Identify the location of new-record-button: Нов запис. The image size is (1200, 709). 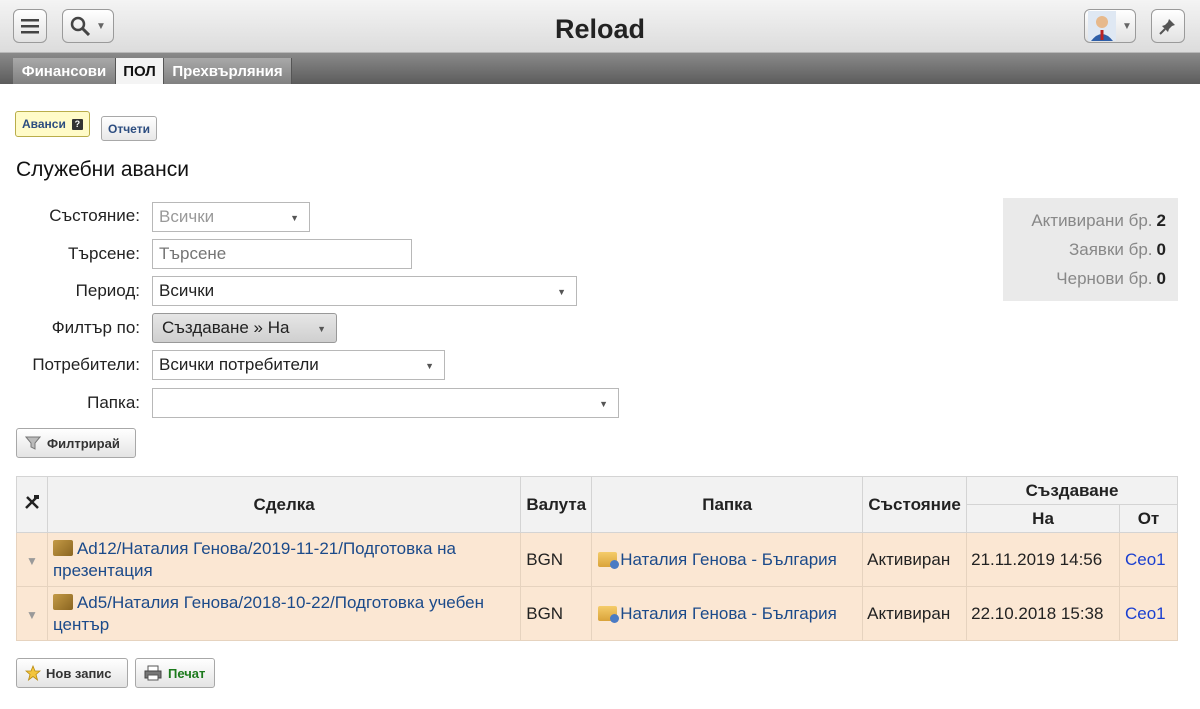
(72, 673).